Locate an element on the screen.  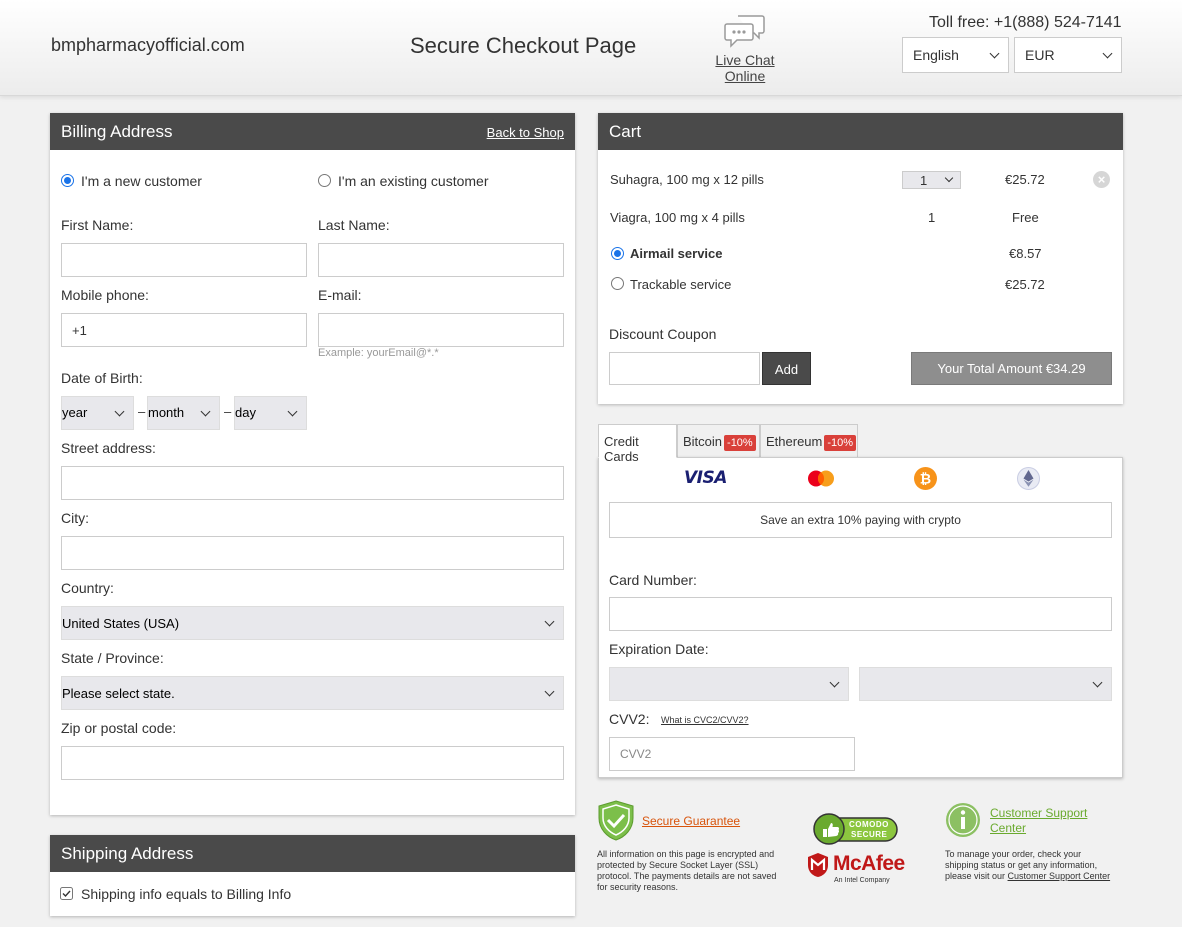
trackable-radio is located at coordinates (617, 283).